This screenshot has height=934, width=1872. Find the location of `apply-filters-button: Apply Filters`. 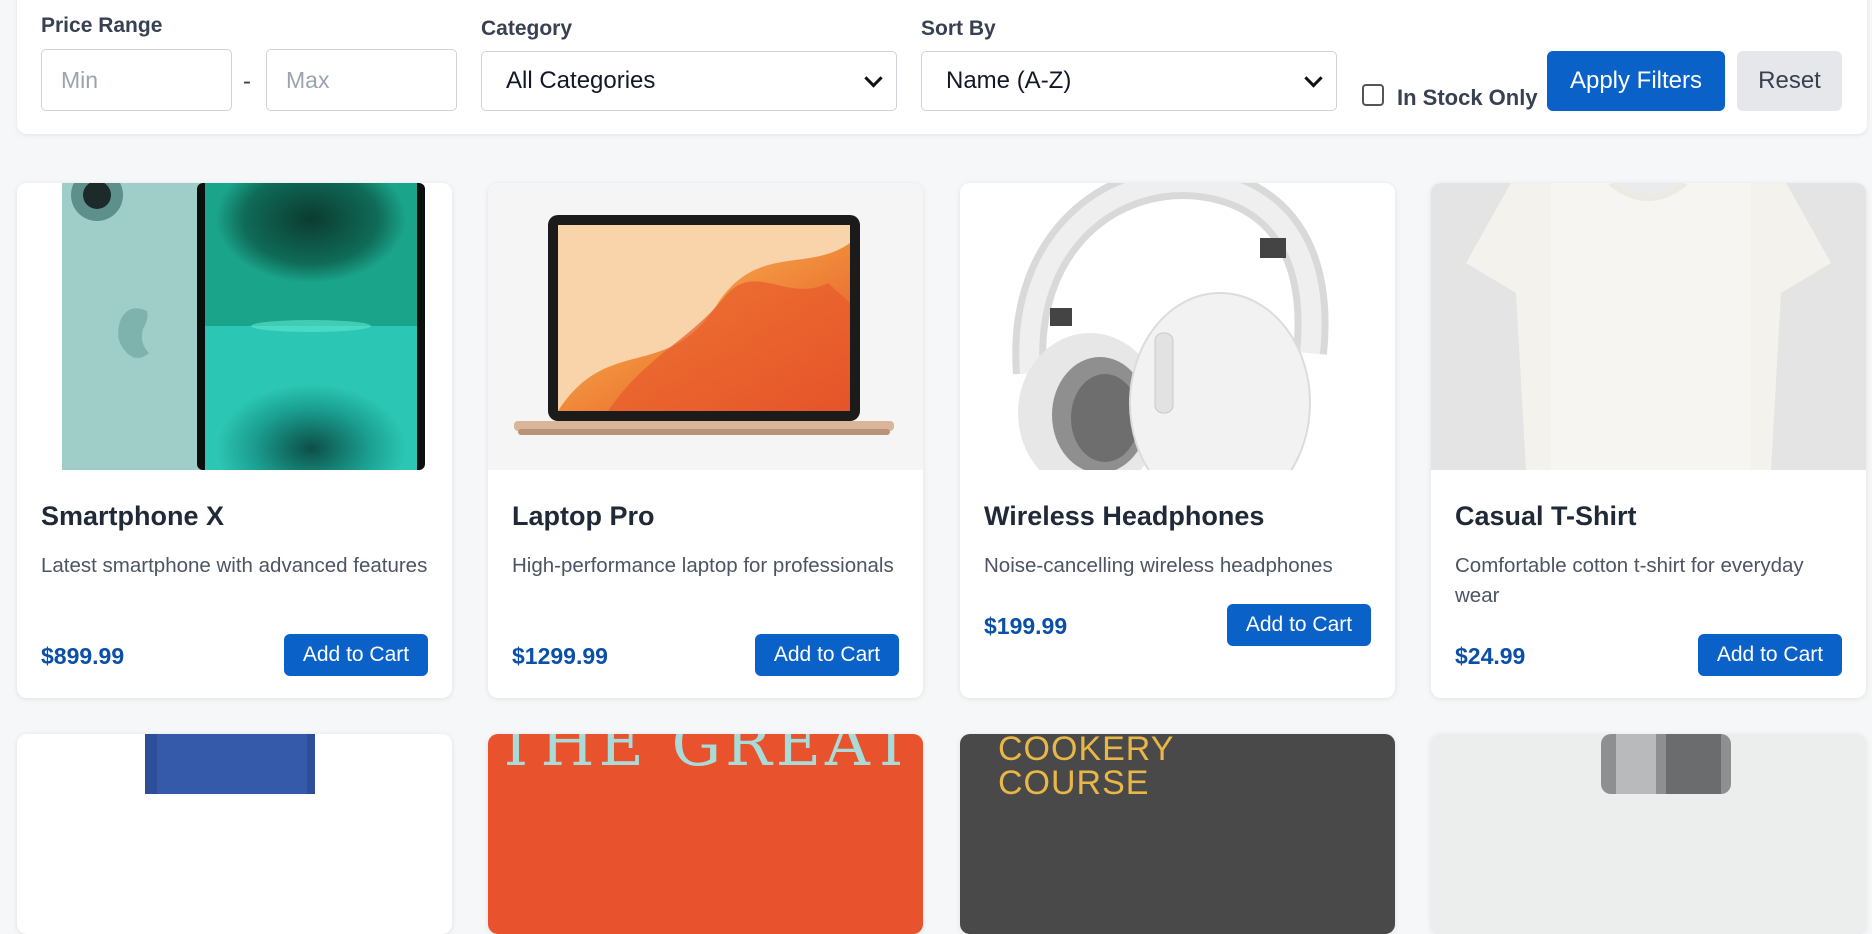

apply-filters-button: Apply Filters is located at coordinates (1636, 81).